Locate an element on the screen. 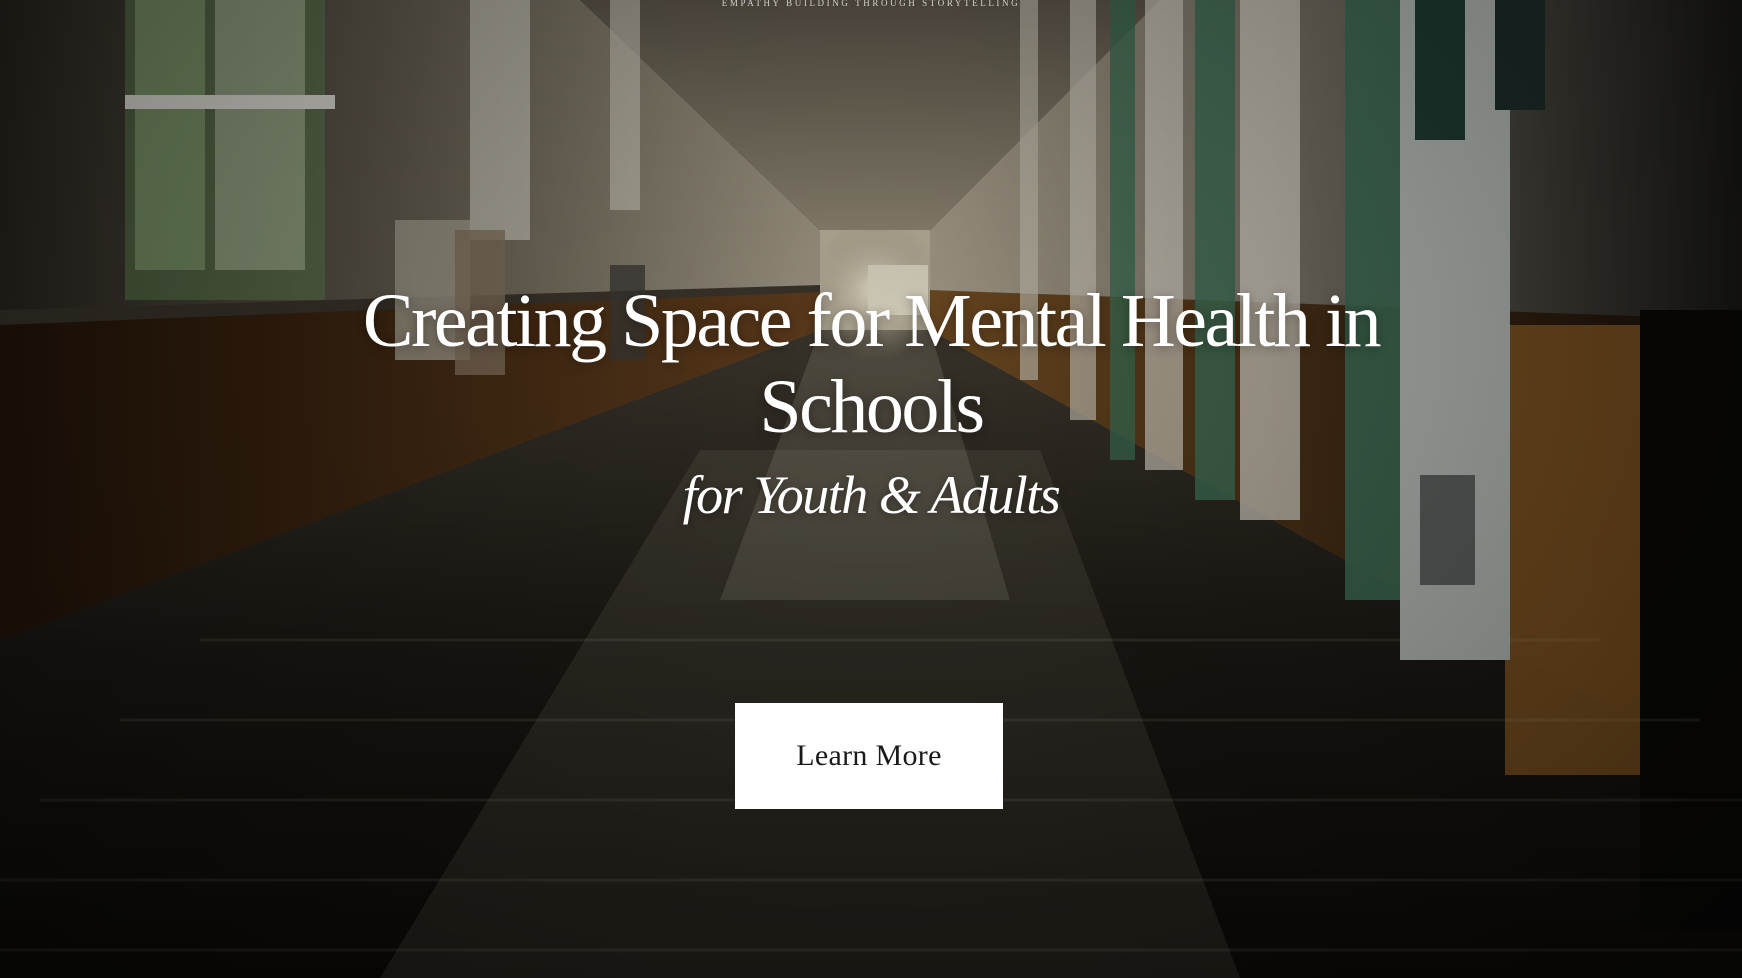 This screenshot has width=1742, height=978. hero-subtitle: for Youth & Adults is located at coordinates (871, 495).